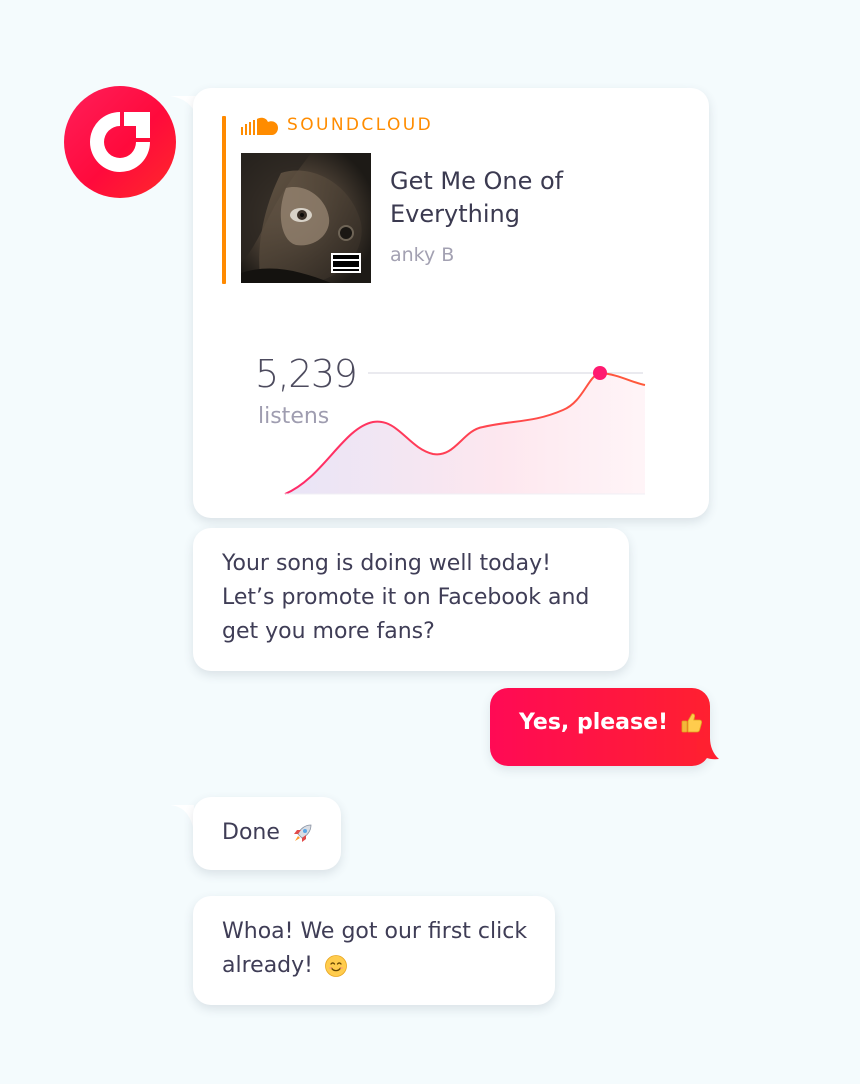 The height and width of the screenshot is (1084, 860). I want to click on message-text: Whoa! We got our first click already!, so click(375, 948).